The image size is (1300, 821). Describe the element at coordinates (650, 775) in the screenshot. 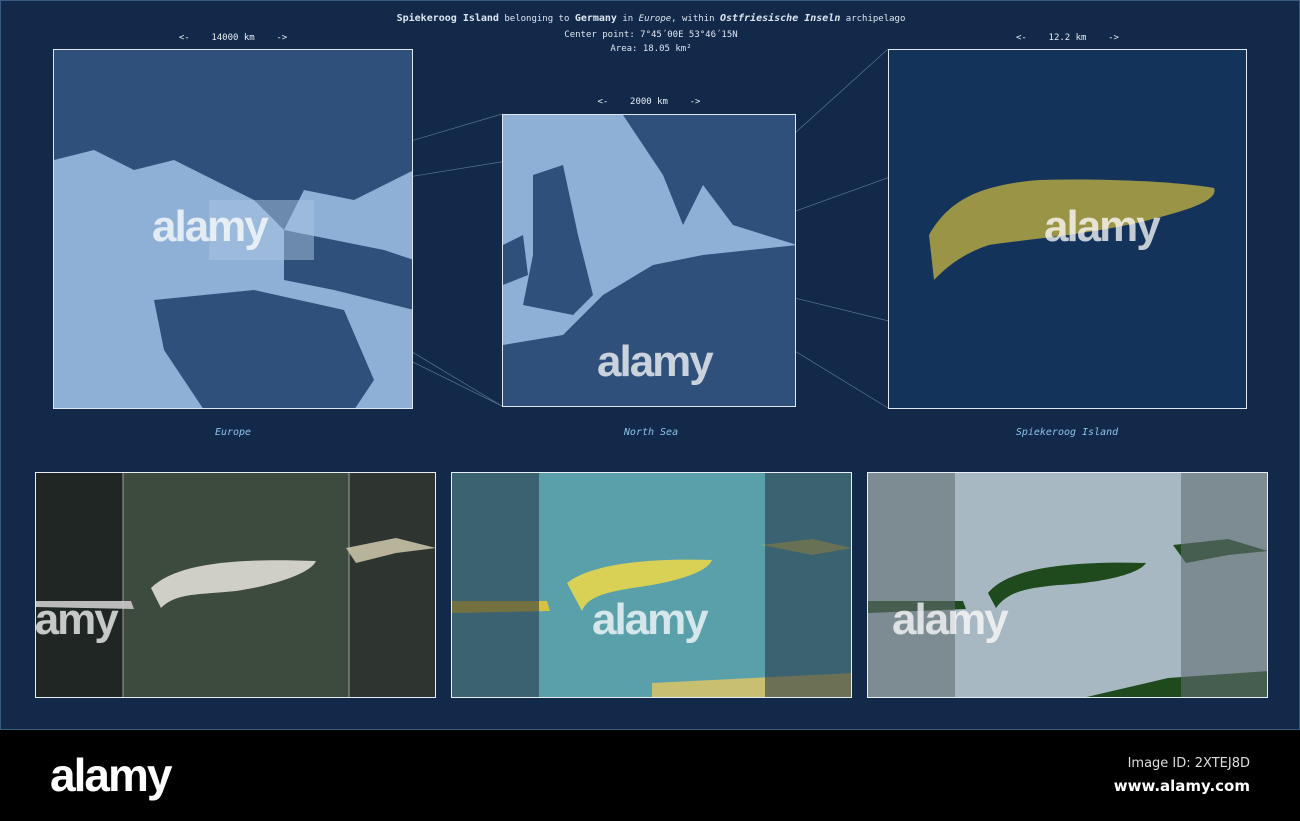

I see `footer-bar` at that location.